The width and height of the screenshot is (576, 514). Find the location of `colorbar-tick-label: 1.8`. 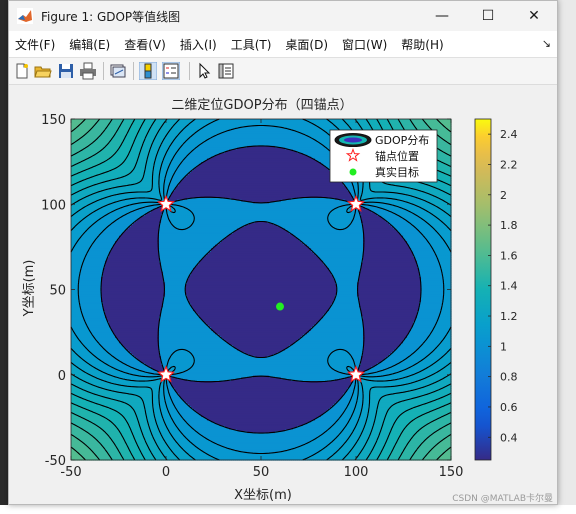

colorbar-tick-label: 1.8 is located at coordinates (509, 225).